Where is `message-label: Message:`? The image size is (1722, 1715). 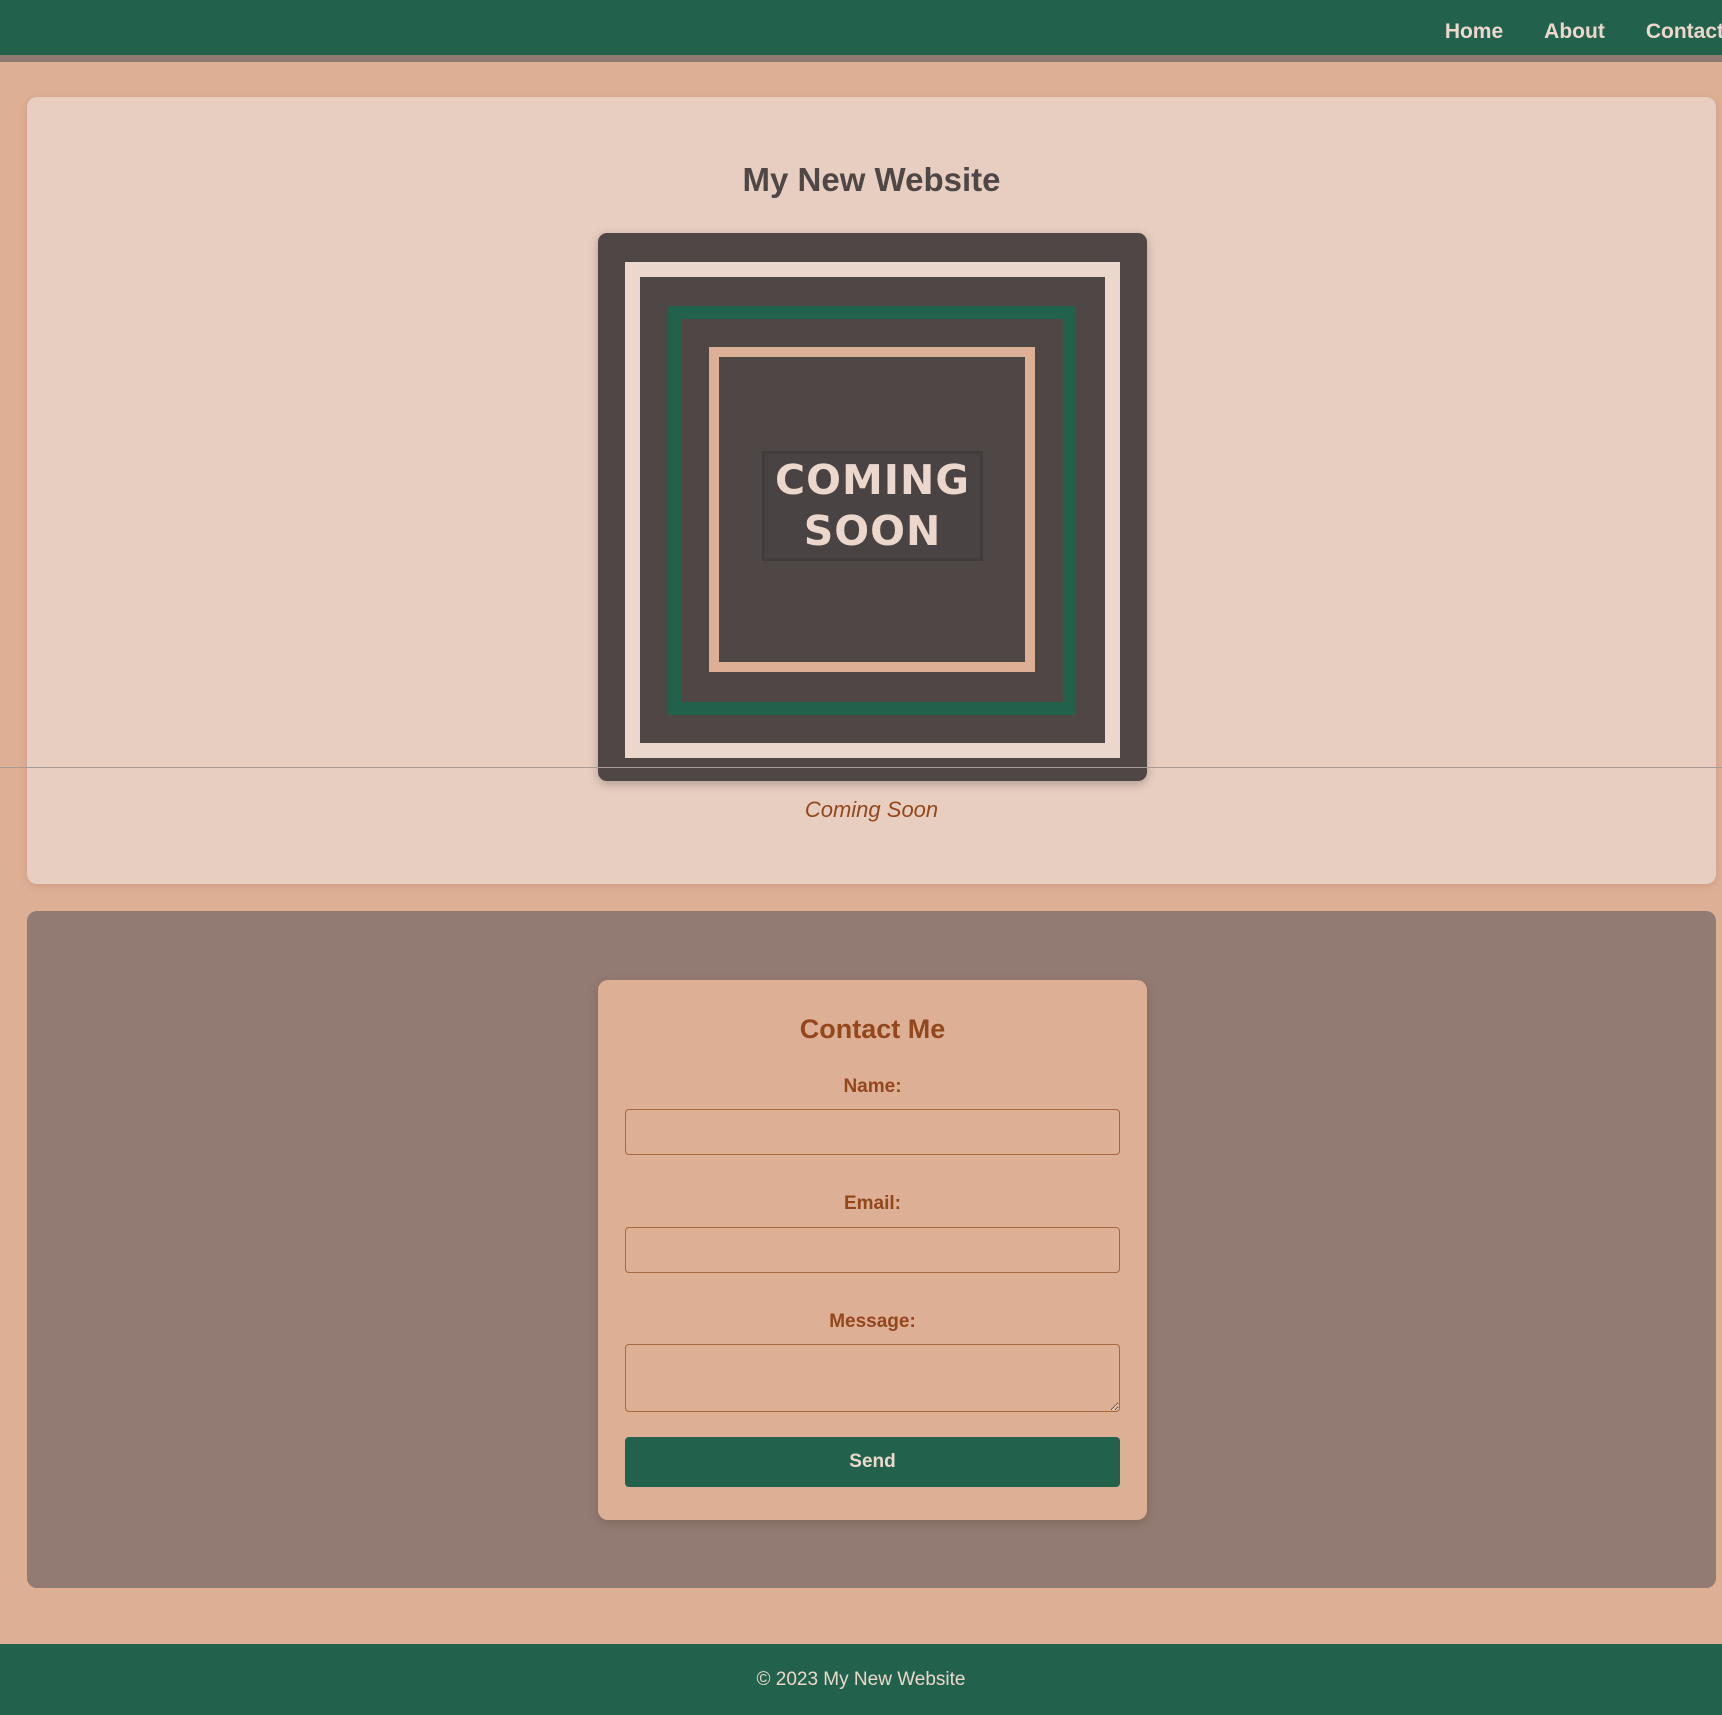 message-label: Message: is located at coordinates (872, 1321).